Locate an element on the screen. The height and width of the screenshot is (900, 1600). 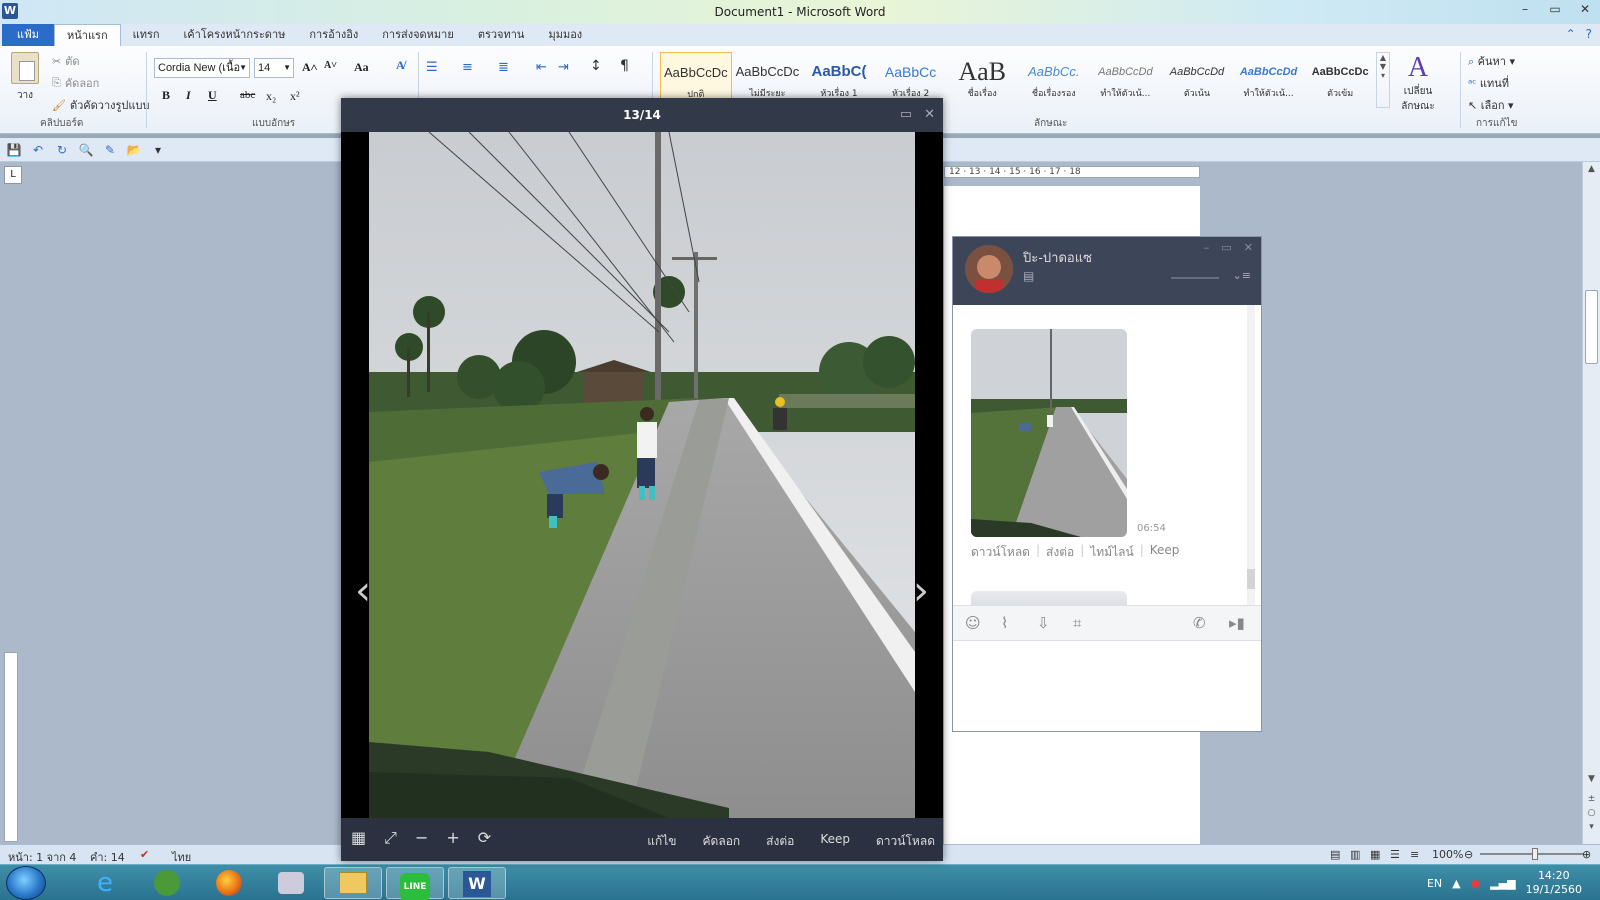
antivirus-icon: ● is located at coordinates (1476, 883).